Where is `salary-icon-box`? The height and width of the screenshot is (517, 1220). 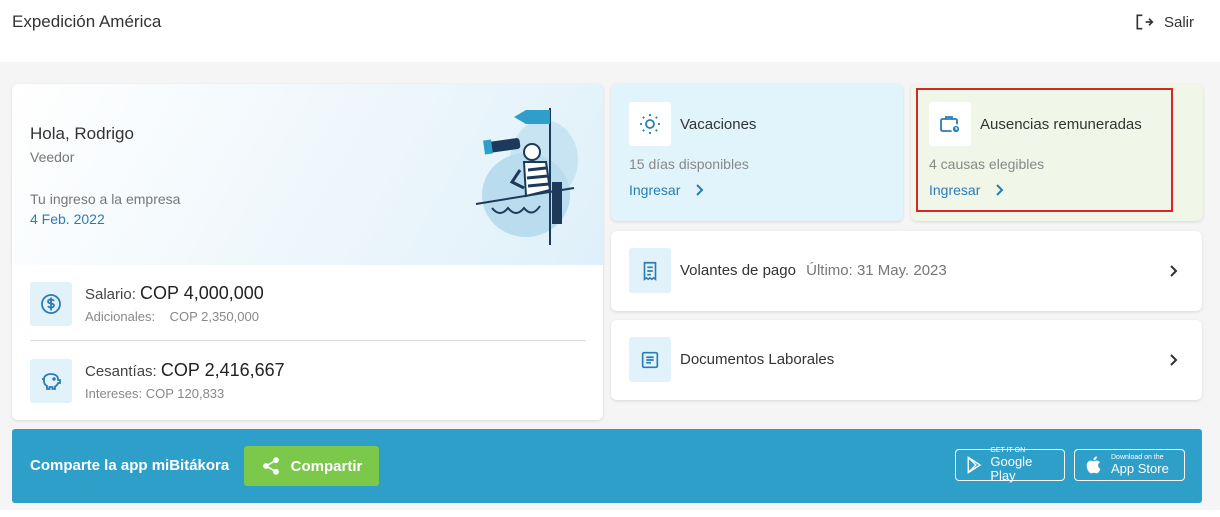 salary-icon-box is located at coordinates (51, 304).